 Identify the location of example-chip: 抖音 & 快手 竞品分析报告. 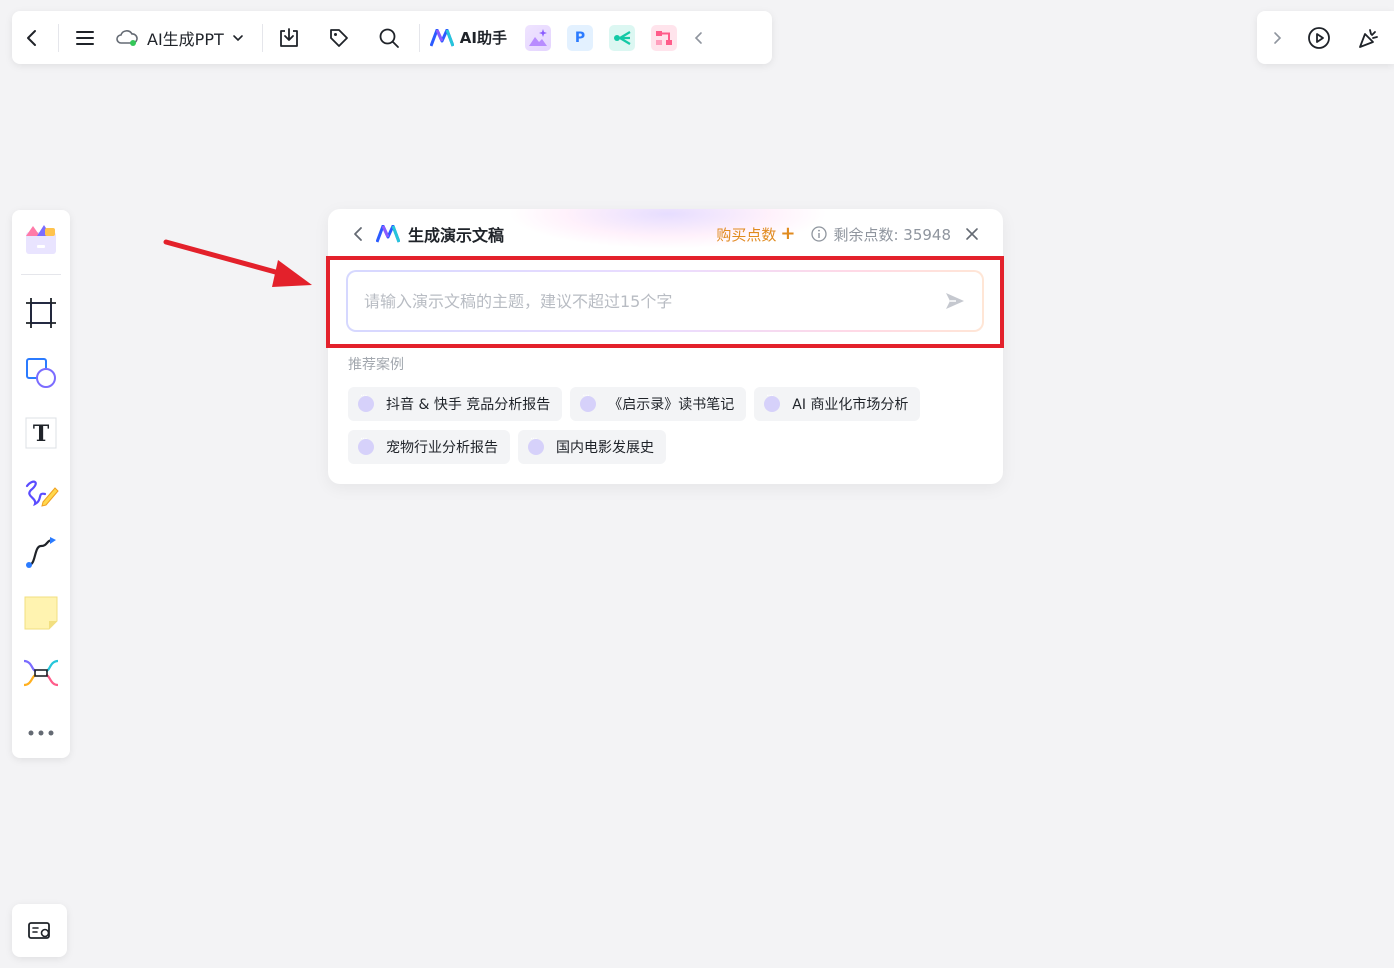
(455, 404).